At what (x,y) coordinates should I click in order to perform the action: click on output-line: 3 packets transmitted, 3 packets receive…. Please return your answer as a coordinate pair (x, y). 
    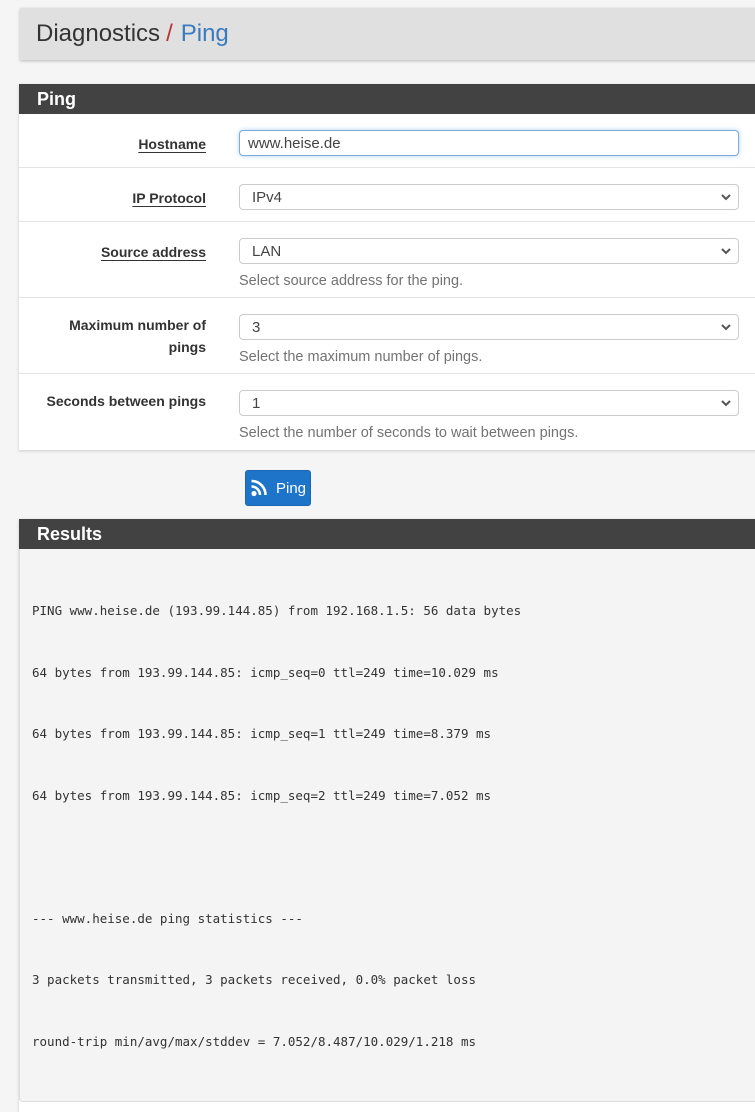
    Looking at the image, I should click on (254, 979).